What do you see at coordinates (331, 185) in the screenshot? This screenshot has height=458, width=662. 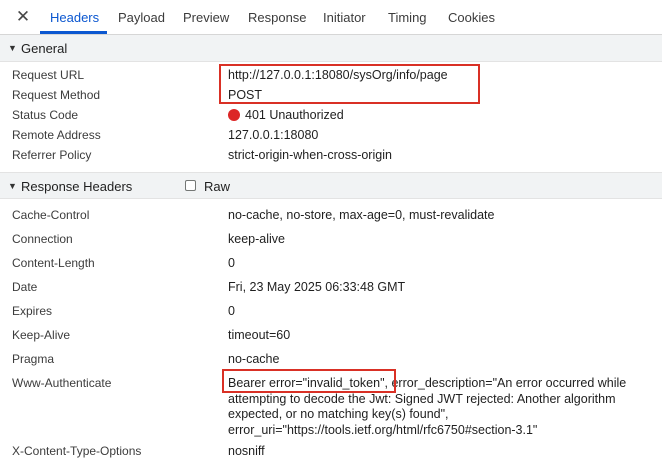 I see `response-headers-section-header: ▼ Response Headers Raw` at bounding box center [331, 185].